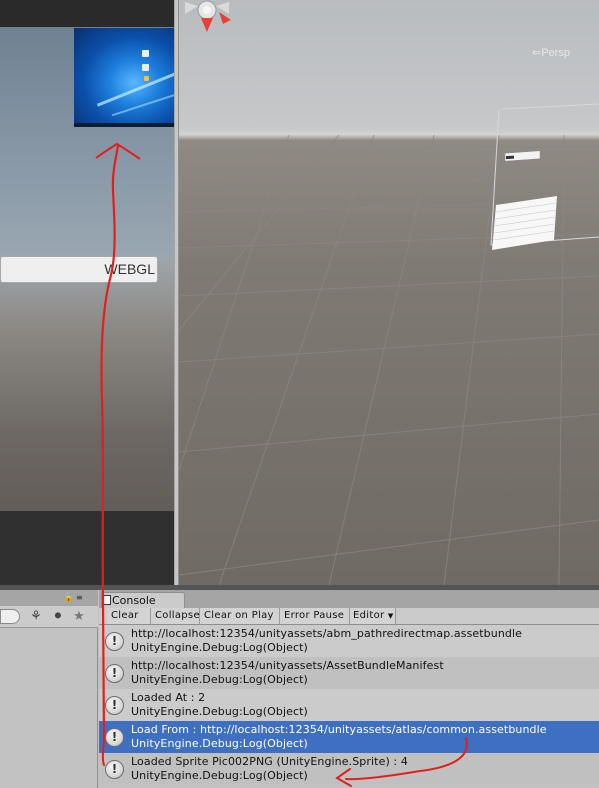  Describe the element at coordinates (349, 599) in the screenshot. I see `console-tabbar: Console` at that location.